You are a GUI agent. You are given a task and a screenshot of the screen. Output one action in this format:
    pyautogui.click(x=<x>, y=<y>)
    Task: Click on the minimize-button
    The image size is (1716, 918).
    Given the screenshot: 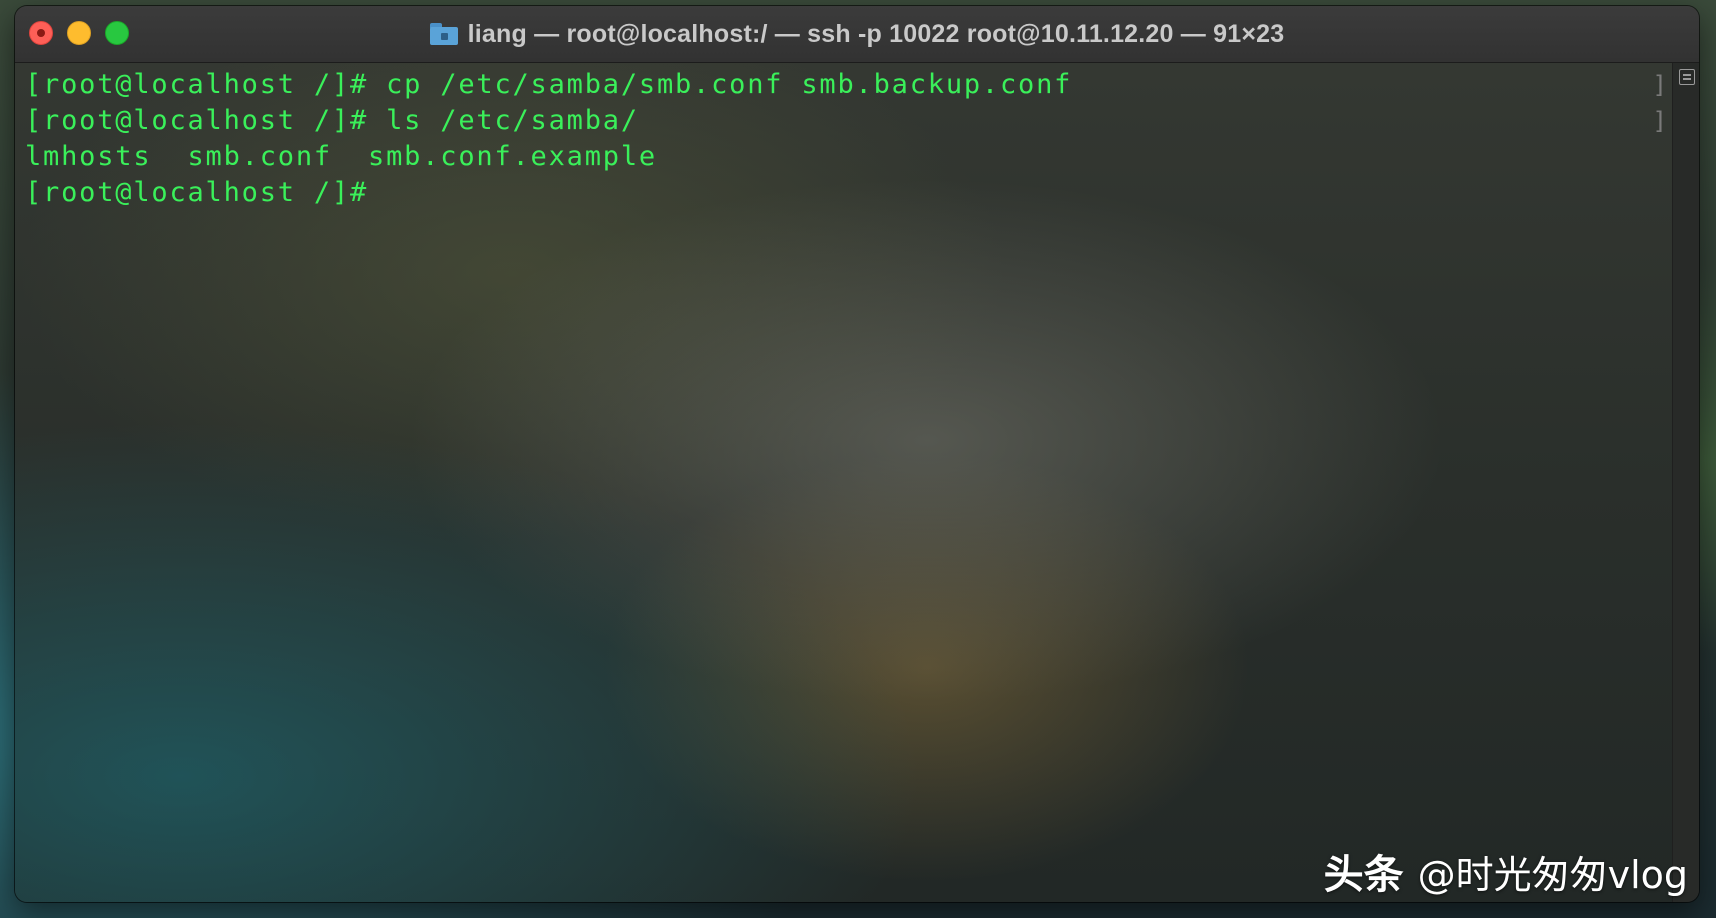 What is the action you would take?
    pyautogui.click(x=79, y=33)
    